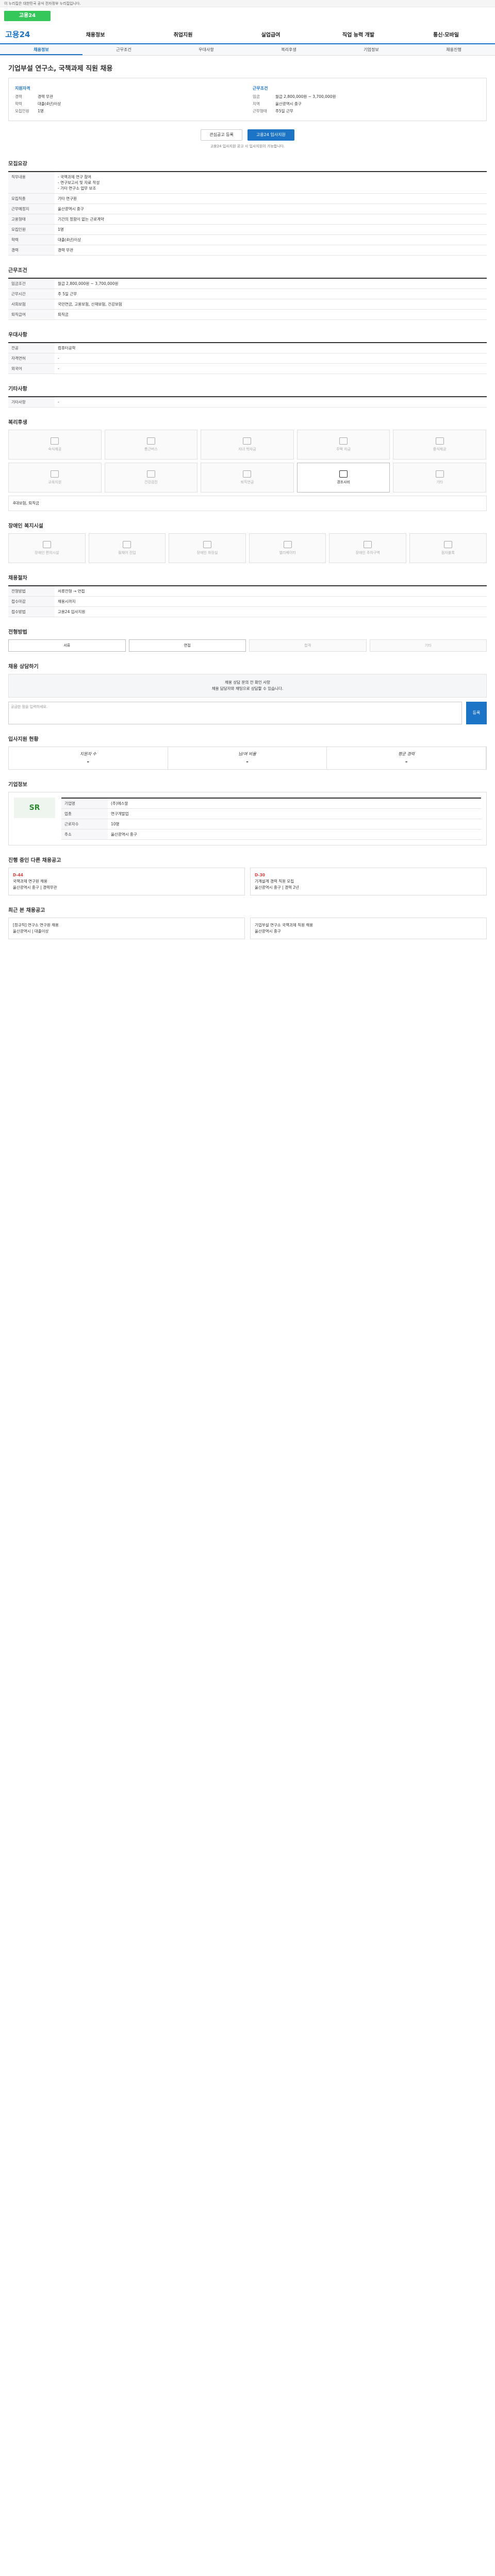  What do you see at coordinates (247, 284) in the screenshot?
I see `table-row: 임금조건 월급 2,800,000원 ~ 3,700,000원` at bounding box center [247, 284].